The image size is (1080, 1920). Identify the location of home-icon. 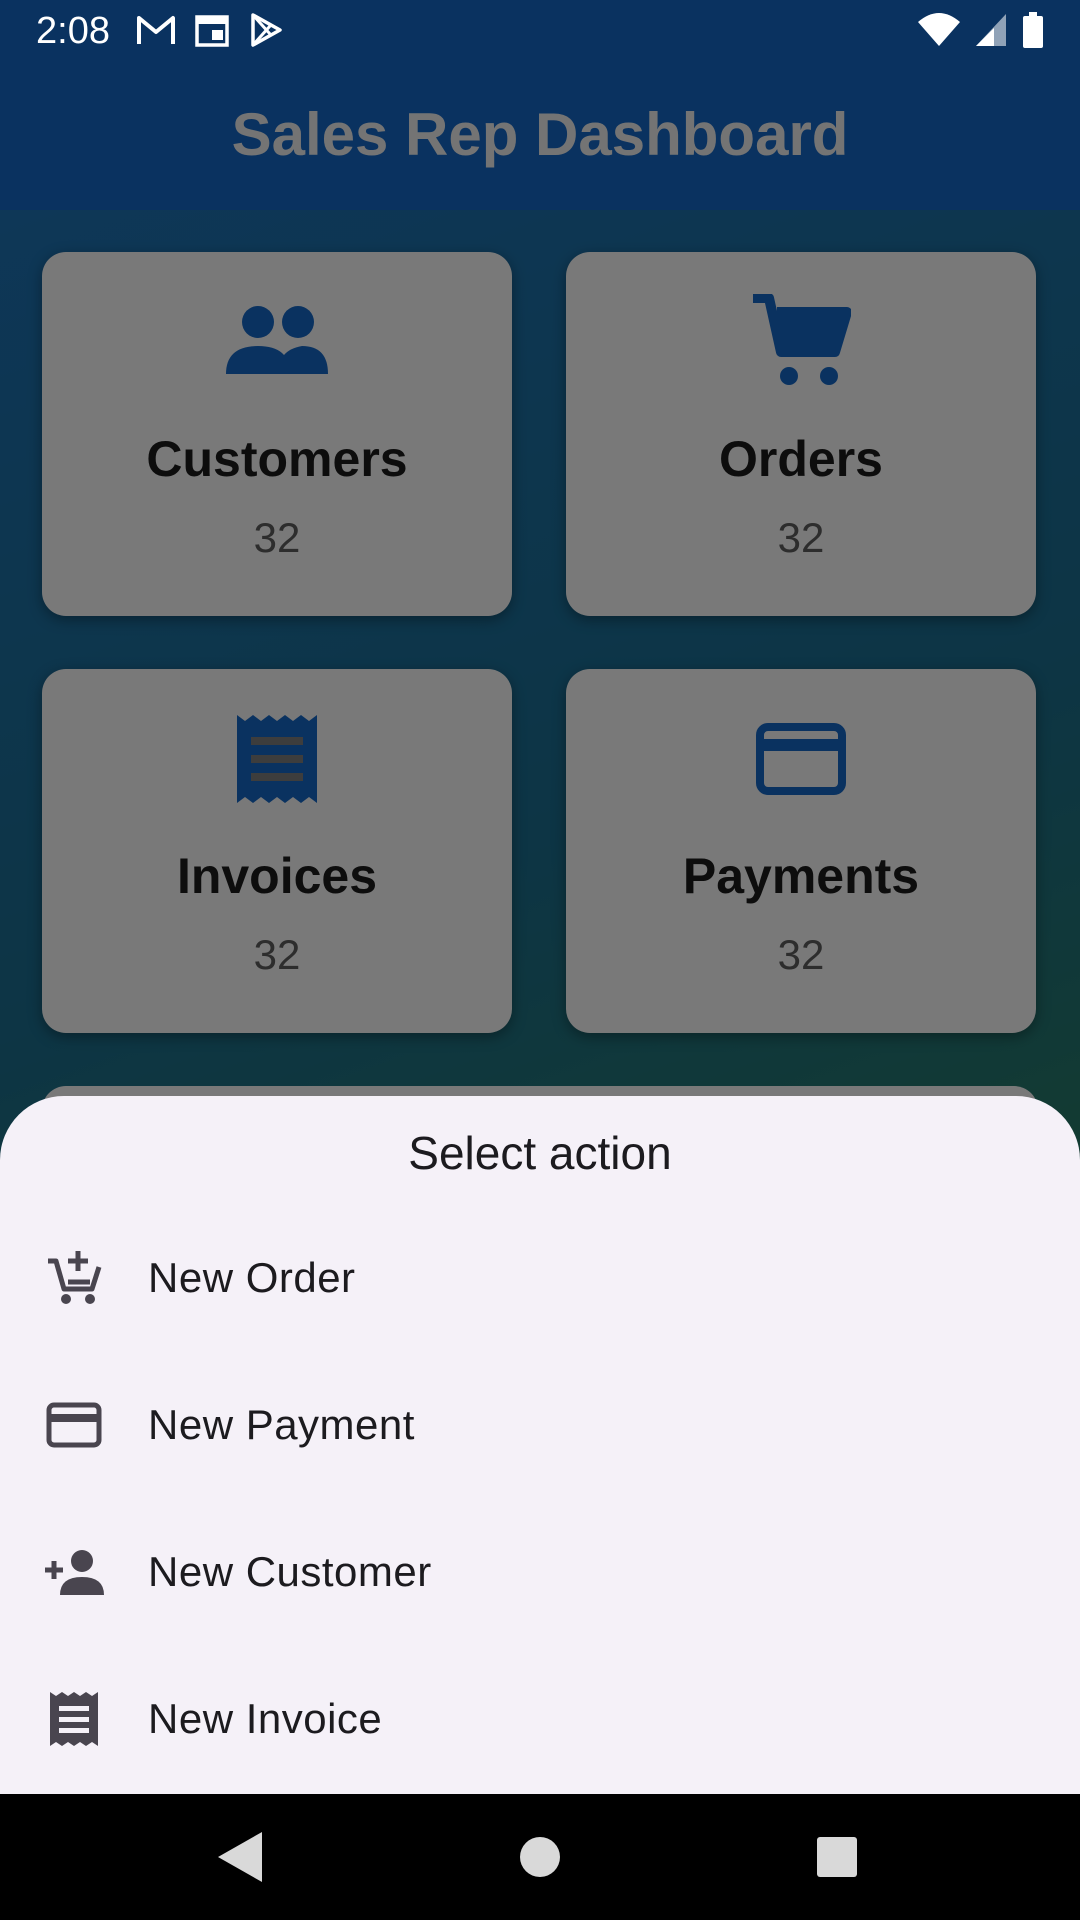
(540, 1857).